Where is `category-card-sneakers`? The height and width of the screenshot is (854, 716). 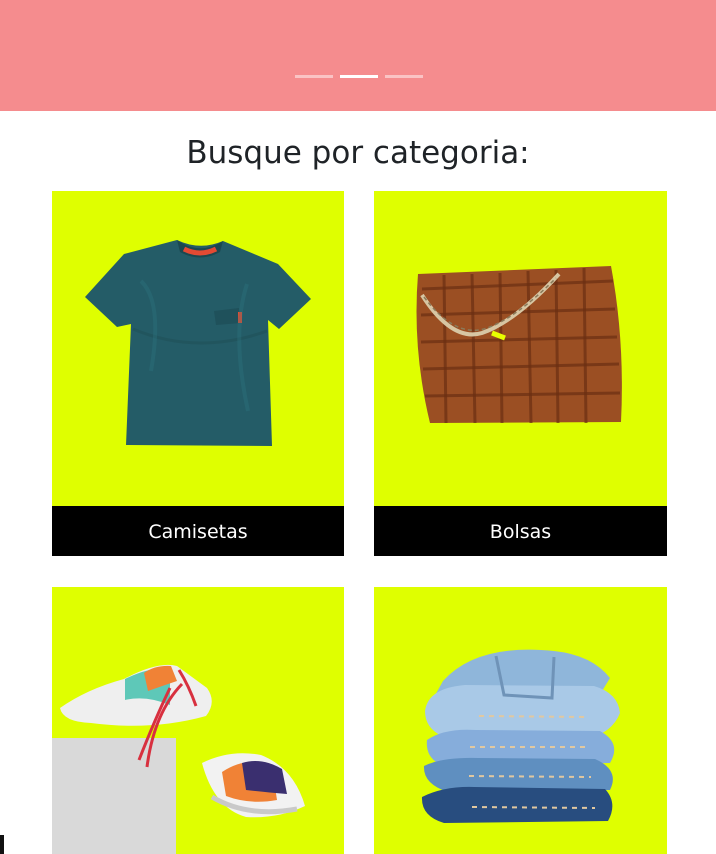
category-card-sneakers is located at coordinates (198, 720).